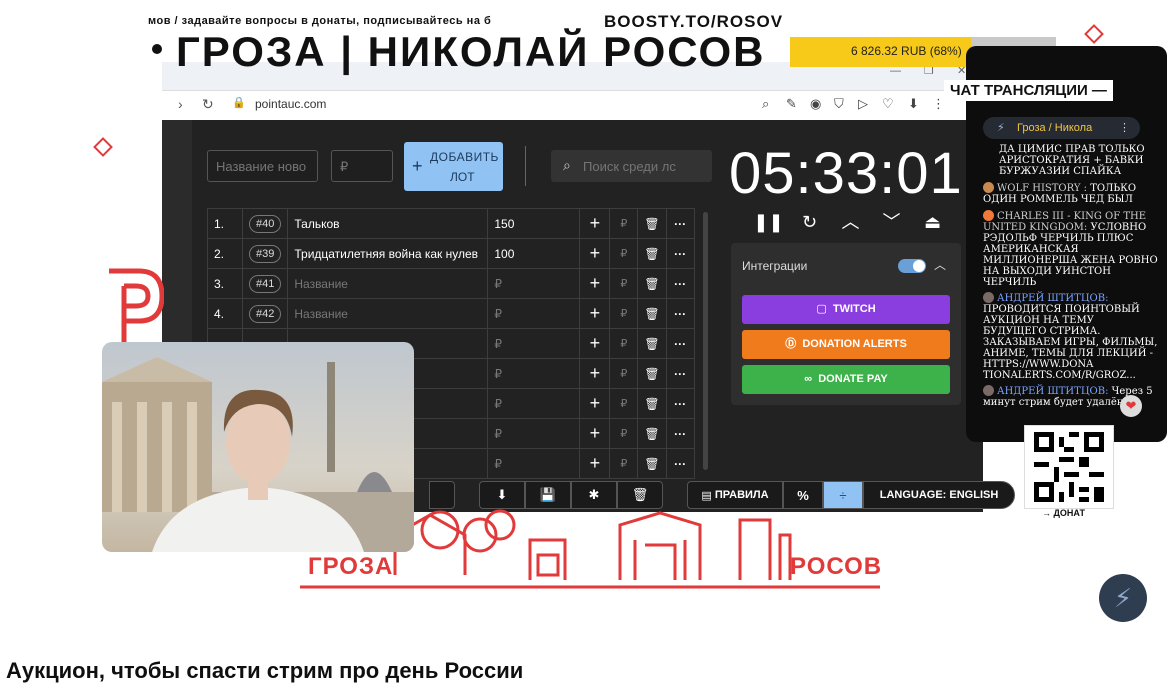 The height and width of the screenshot is (699, 1167). I want to click on search-box: ⌕, so click(631, 166).